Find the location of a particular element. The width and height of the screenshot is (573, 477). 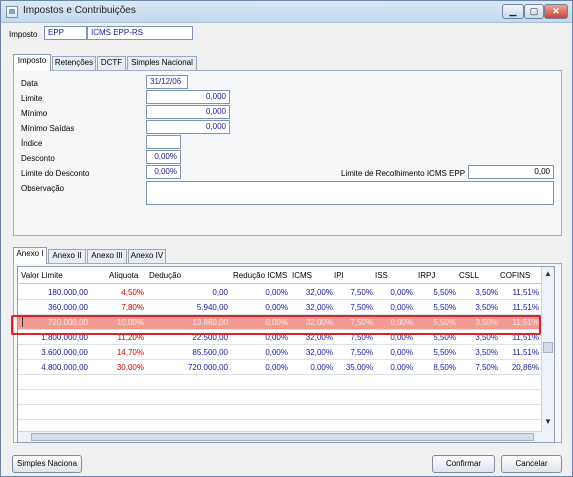

col-iss: ISS is located at coordinates (381, 275).